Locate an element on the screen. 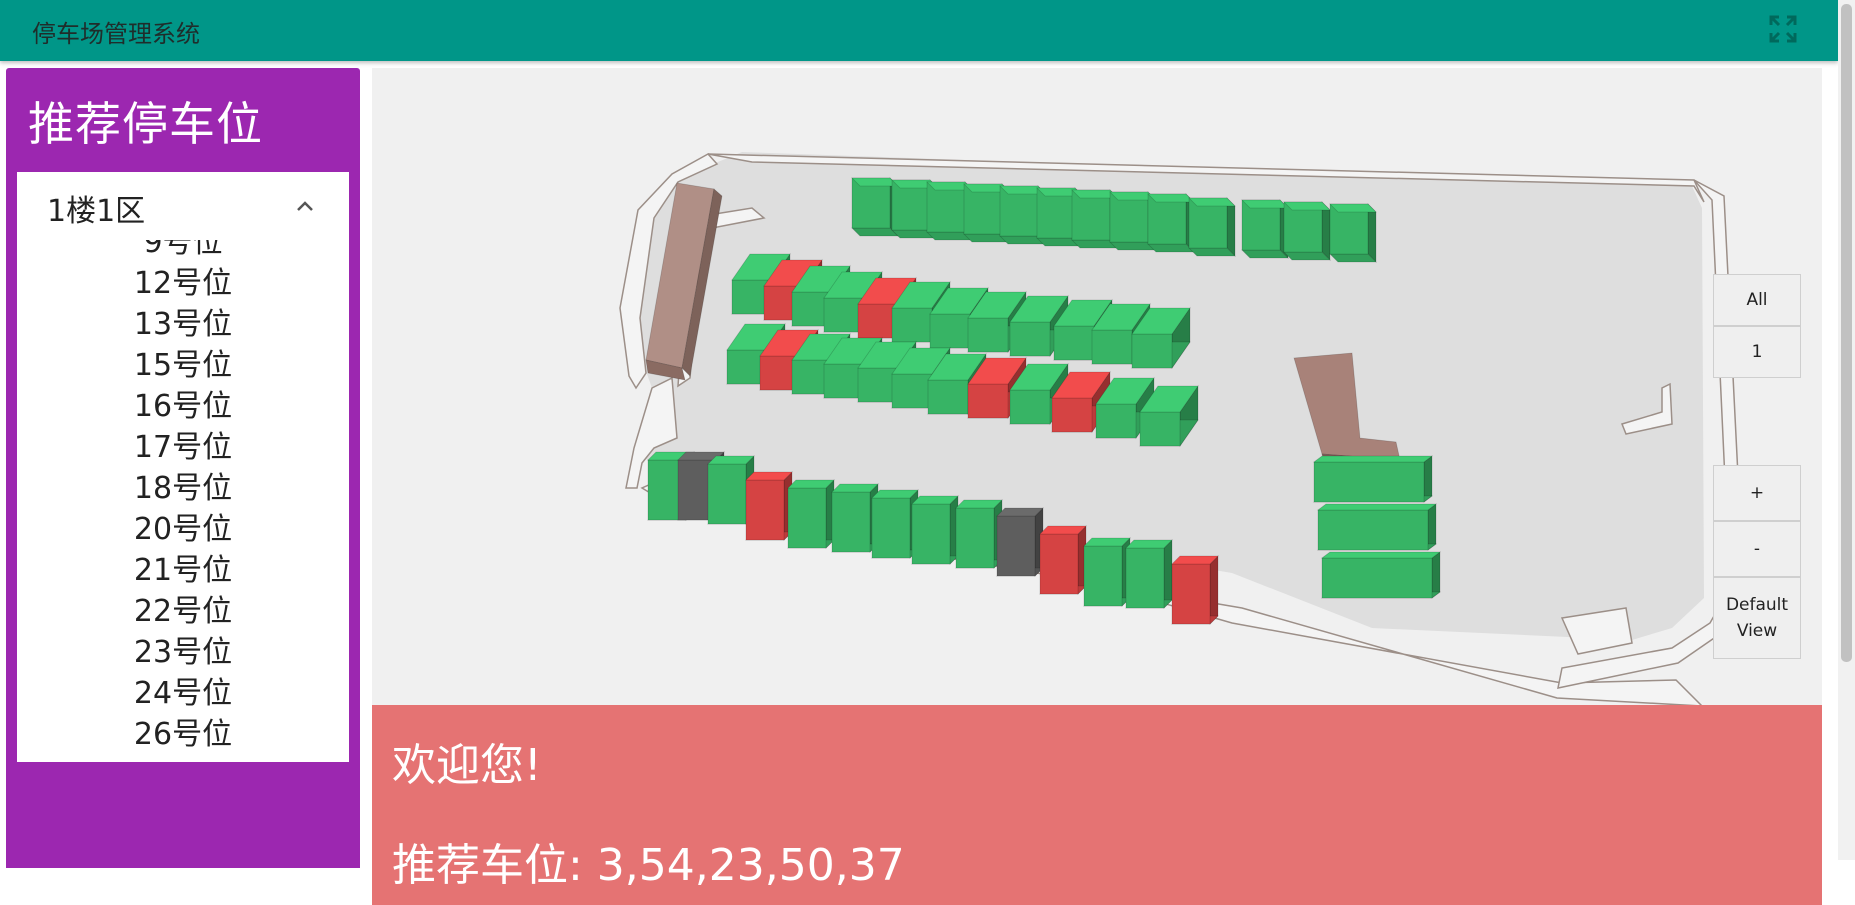  spot-list-item: 22号位 is located at coordinates (183, 611).